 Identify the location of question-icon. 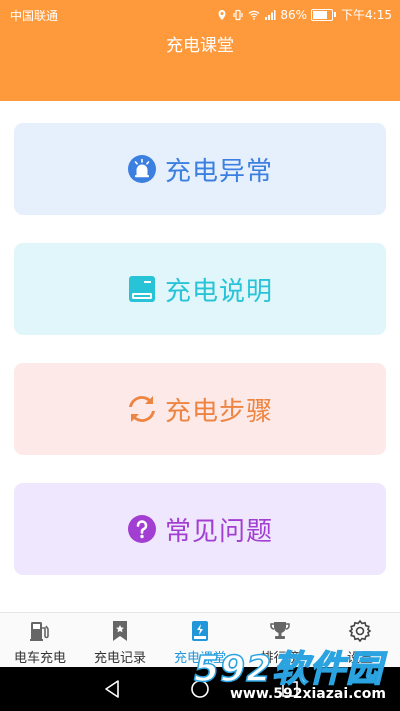
(141, 529).